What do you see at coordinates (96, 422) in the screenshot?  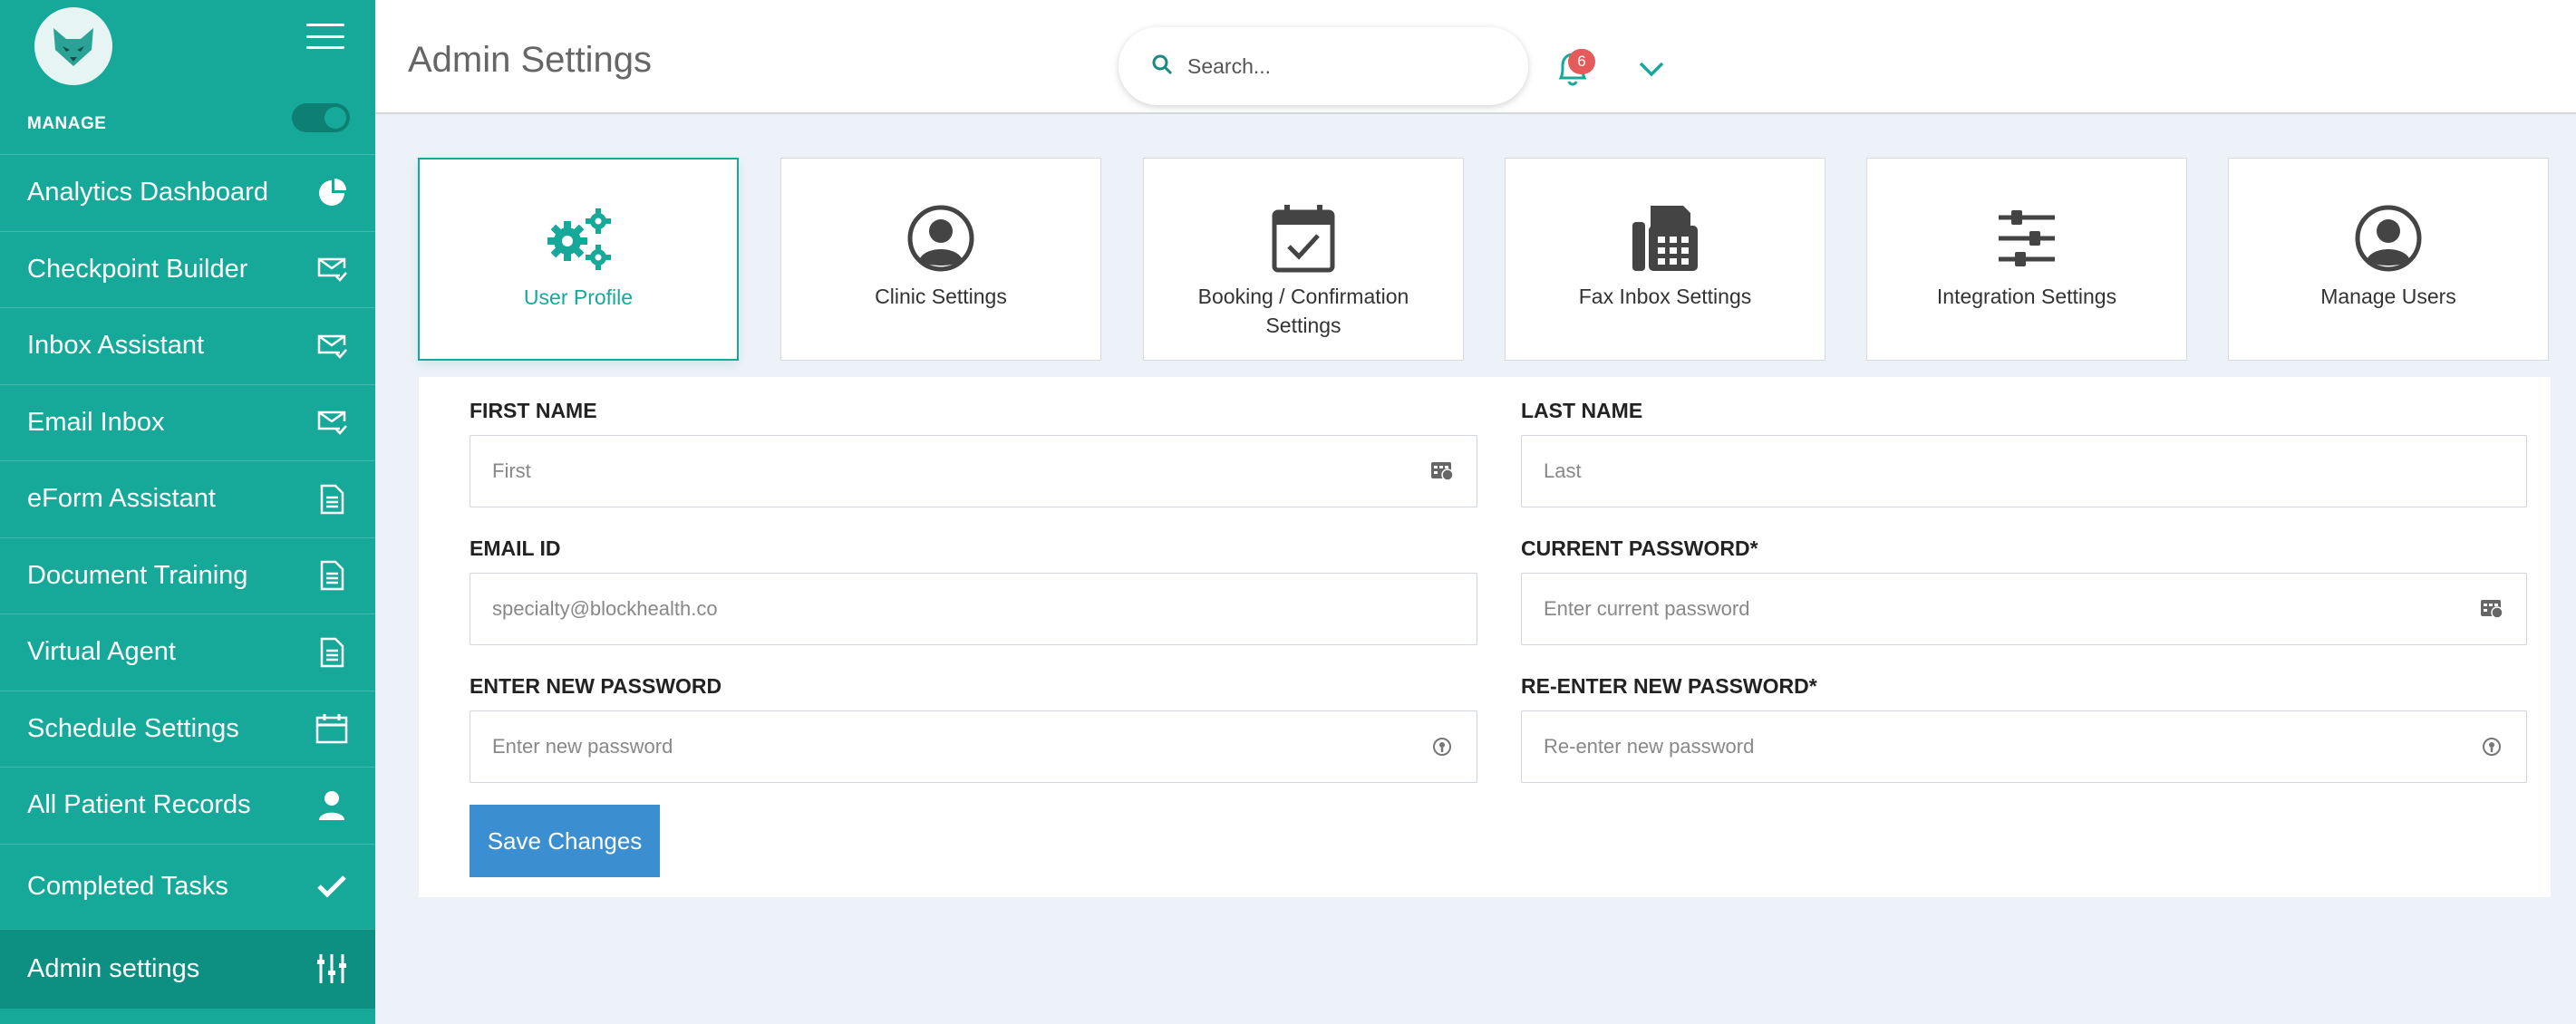 I see `sidebar-item-label: Email Inbox` at bounding box center [96, 422].